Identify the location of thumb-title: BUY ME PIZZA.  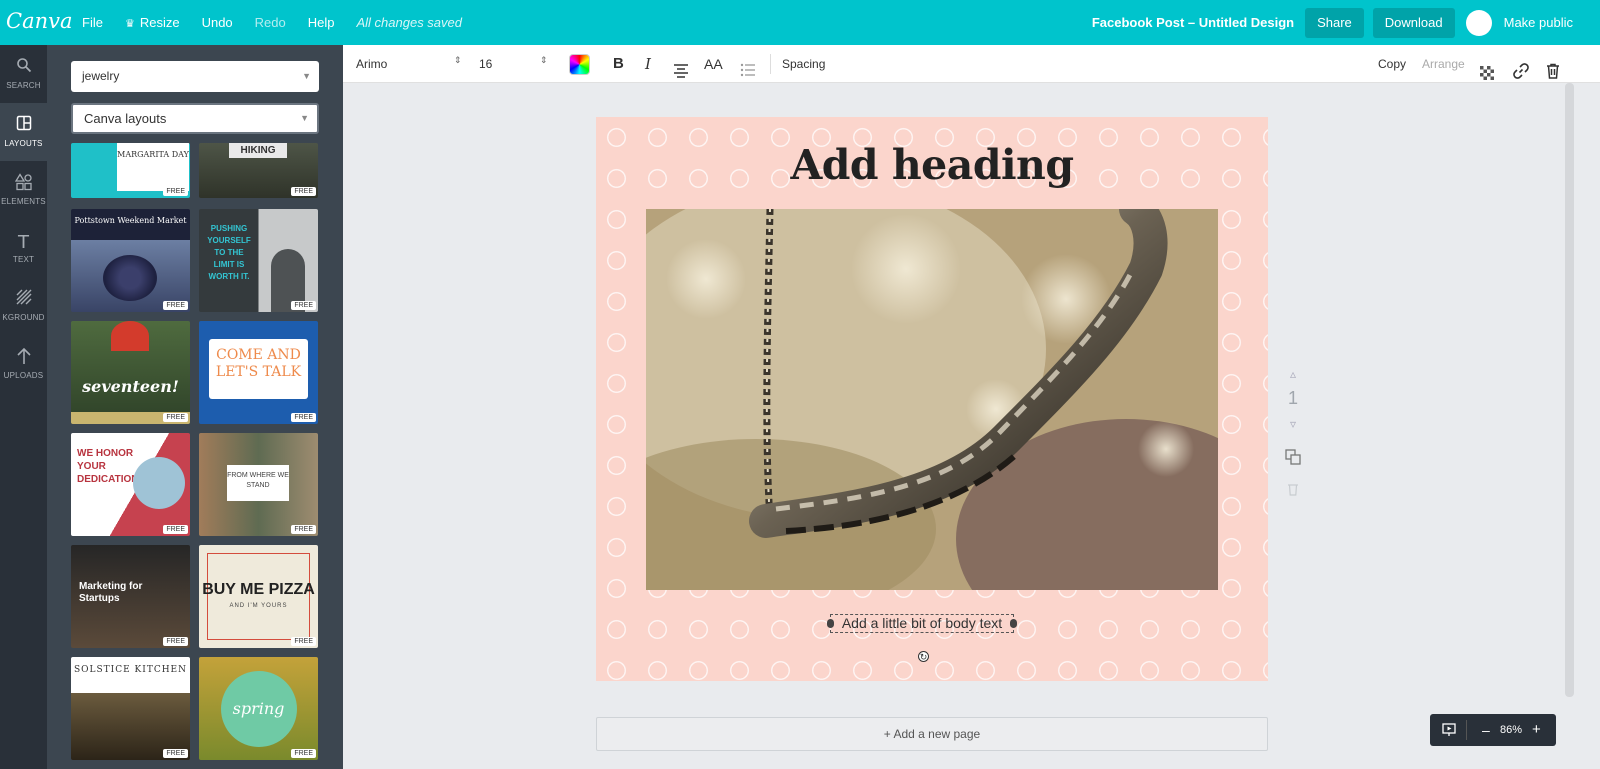
(258, 589).